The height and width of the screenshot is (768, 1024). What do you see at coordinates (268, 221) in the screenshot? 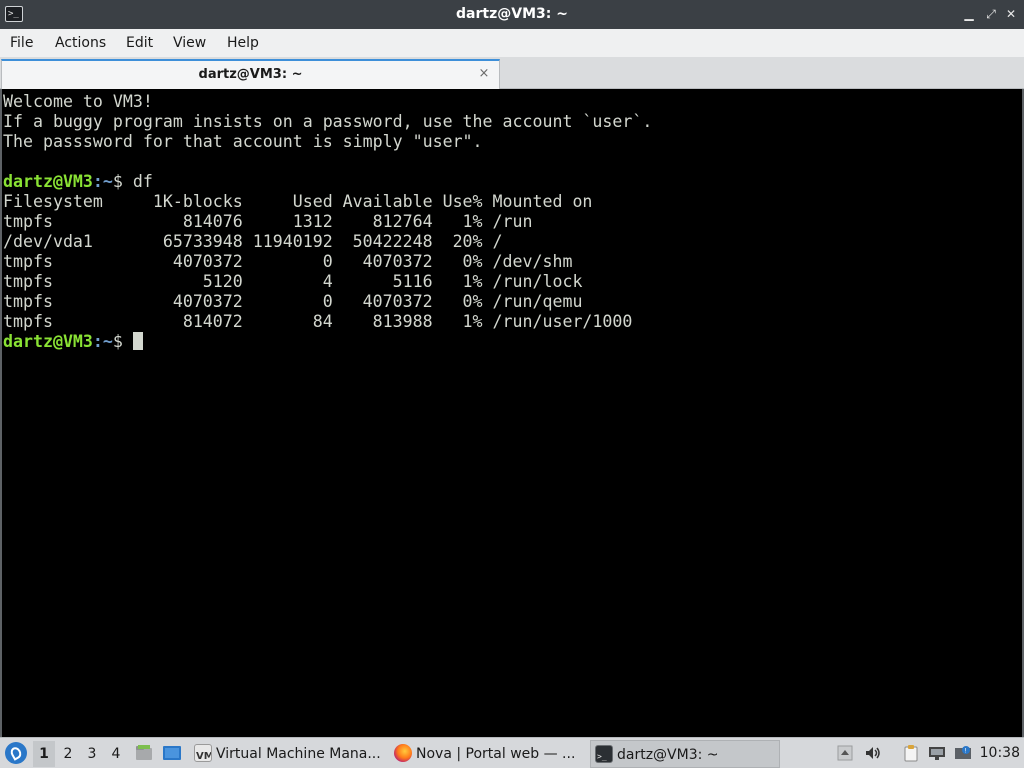
I see `df-row: tmpfs 814076 1312 812764 1% /run` at bounding box center [268, 221].